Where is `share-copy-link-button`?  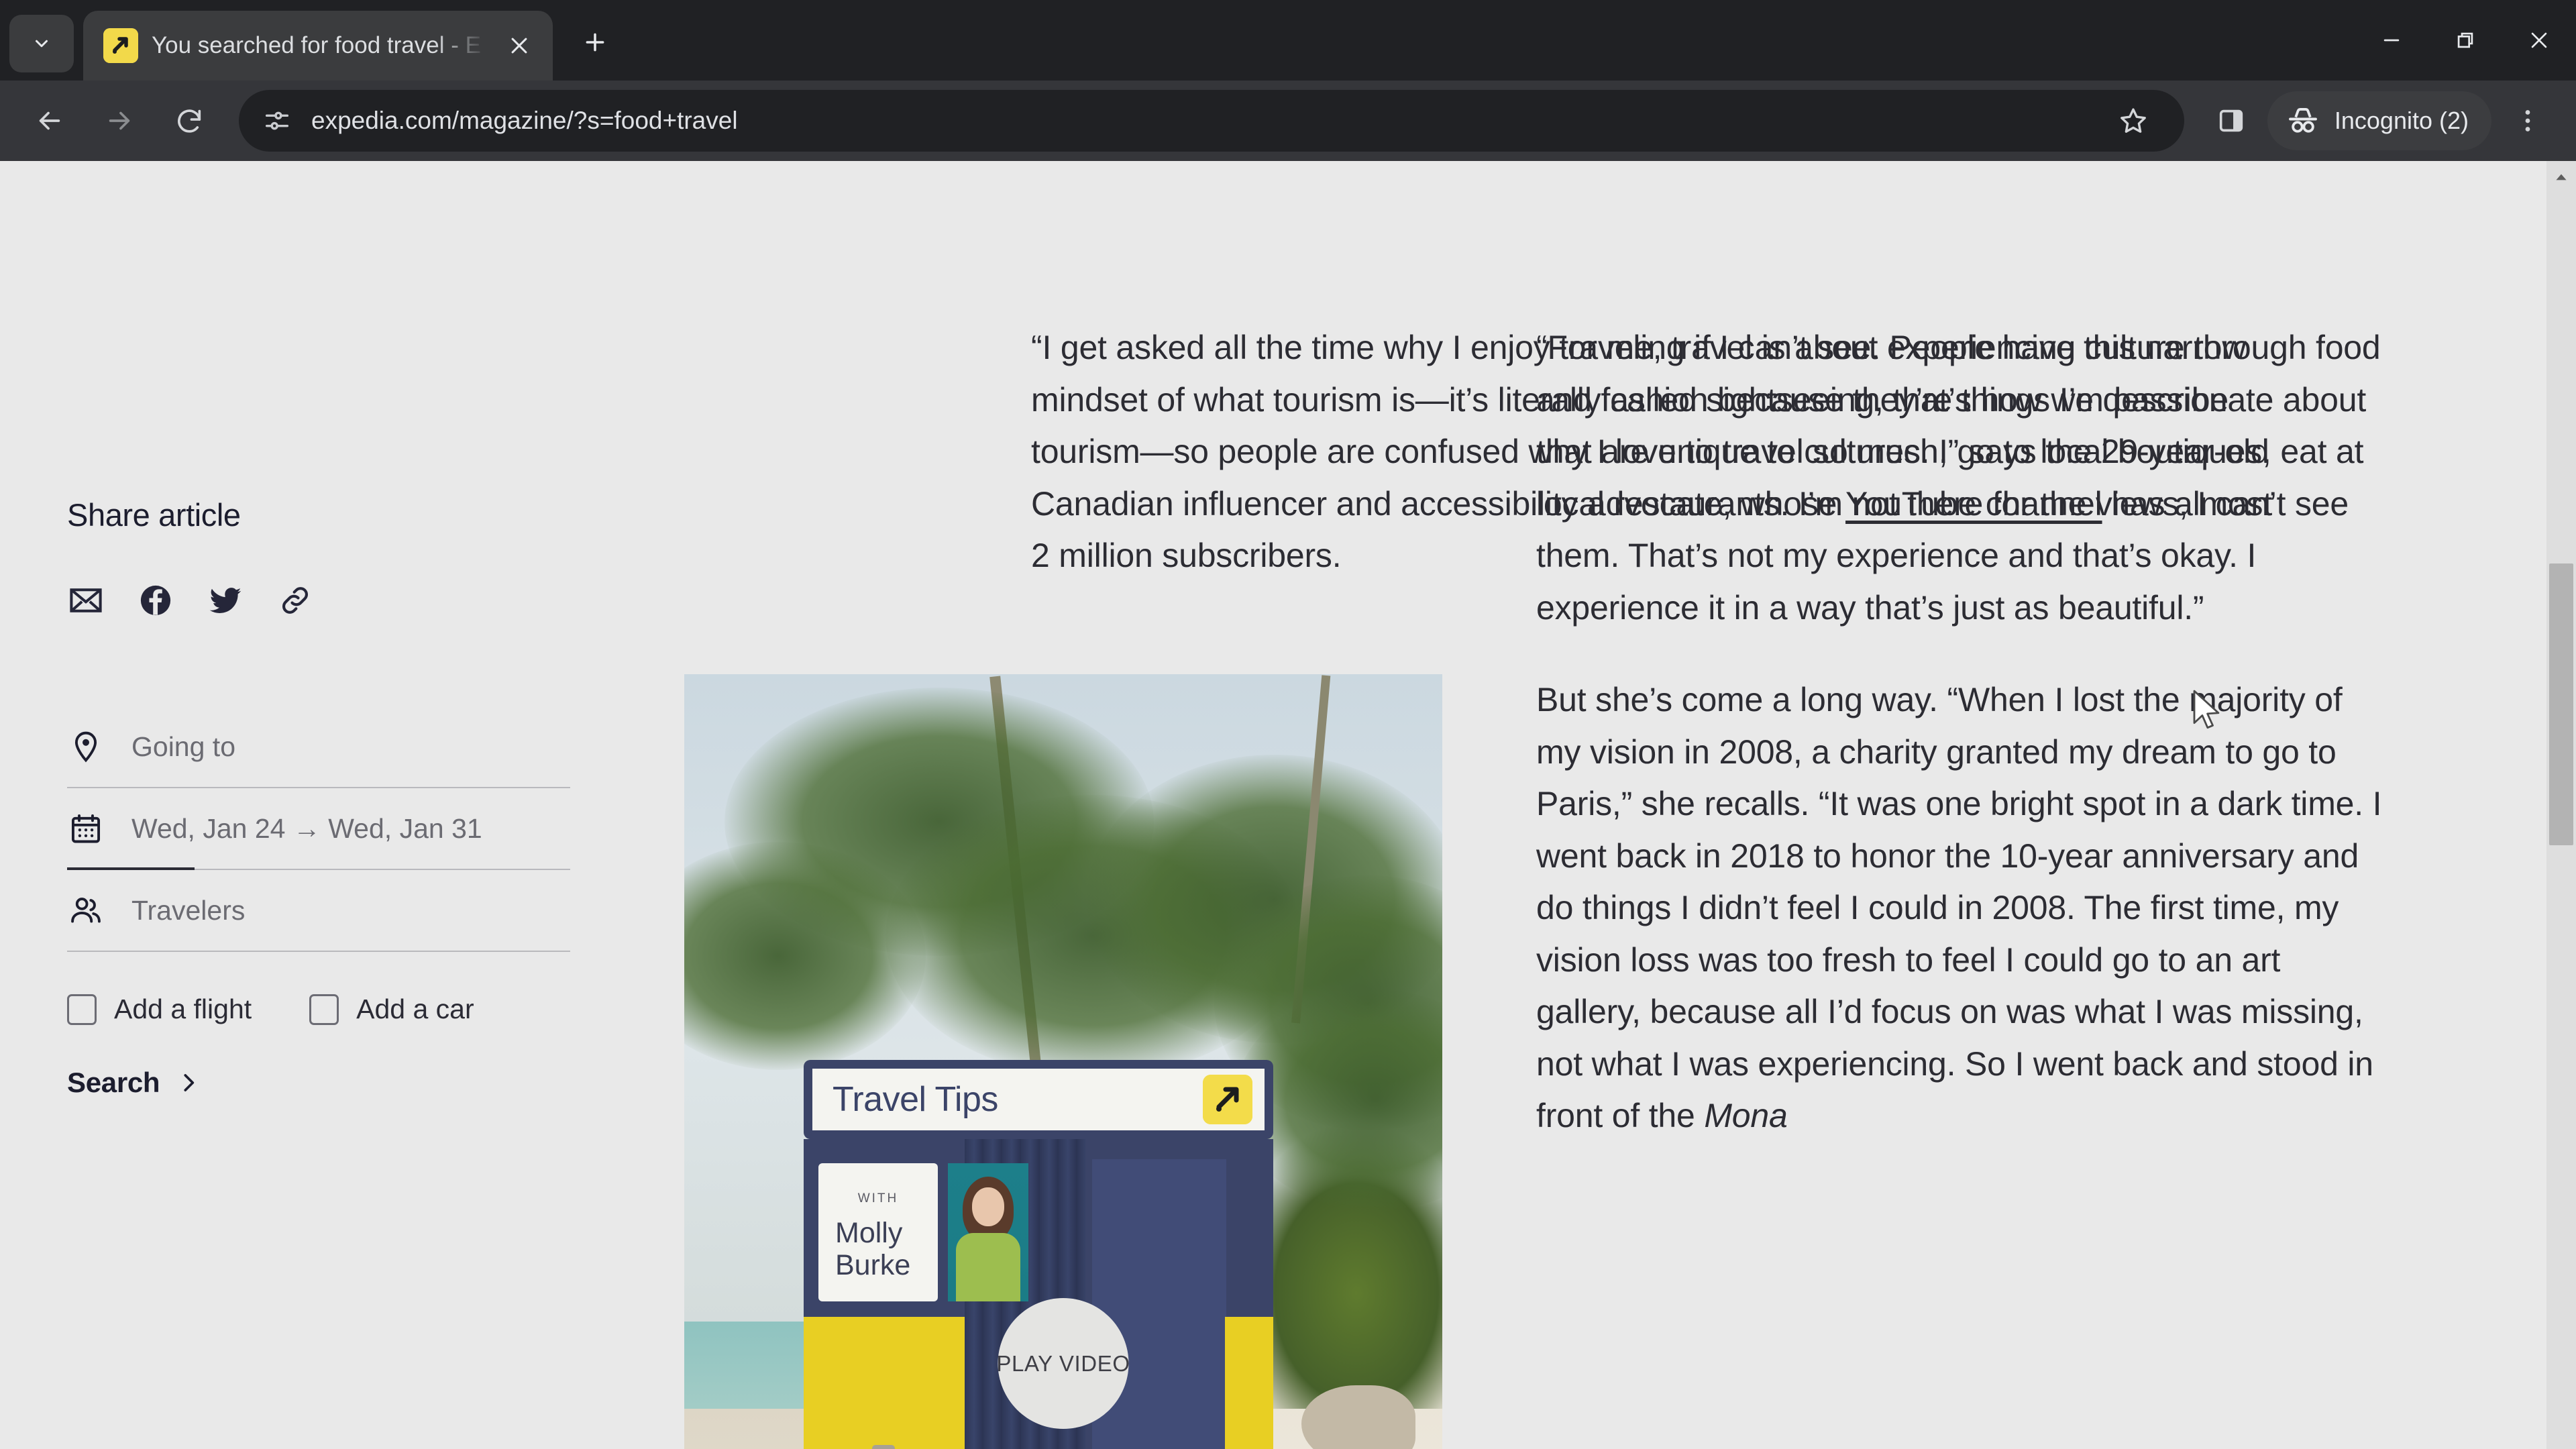
share-copy-link-button is located at coordinates (295, 600).